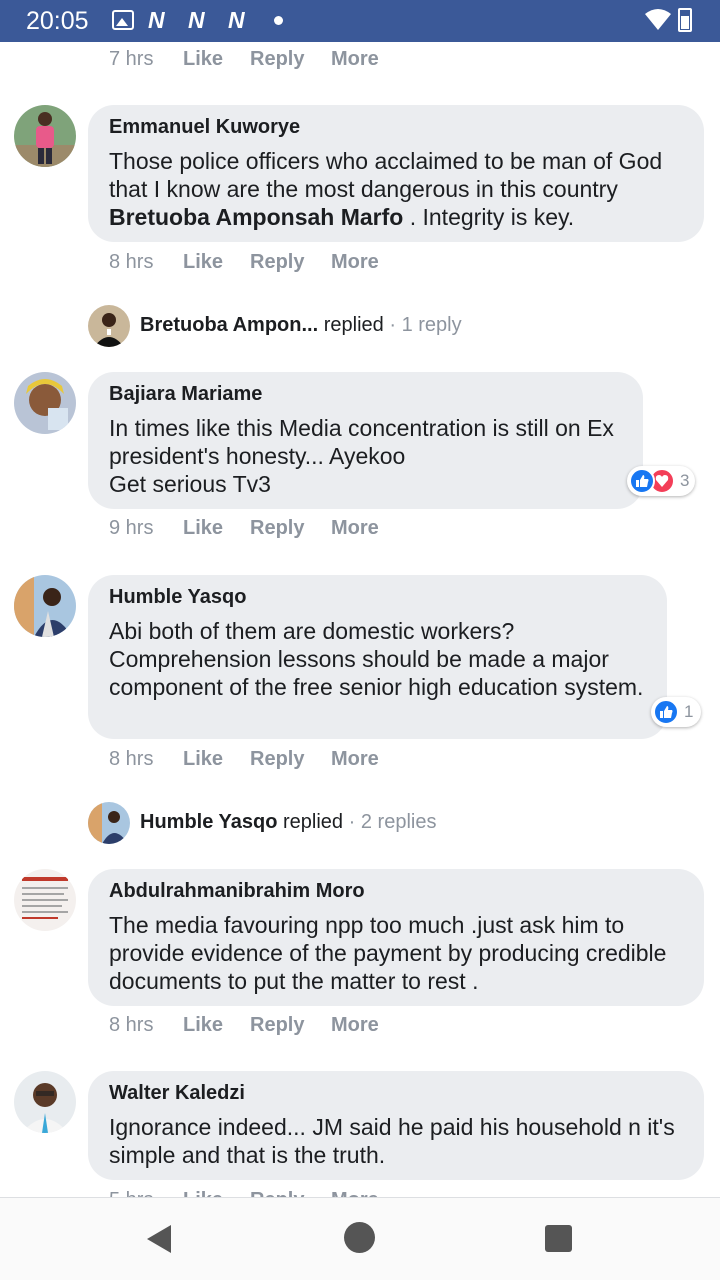 The image size is (720, 1280). Describe the element at coordinates (685, 480) in the screenshot. I see `reaction-count: 3` at that location.